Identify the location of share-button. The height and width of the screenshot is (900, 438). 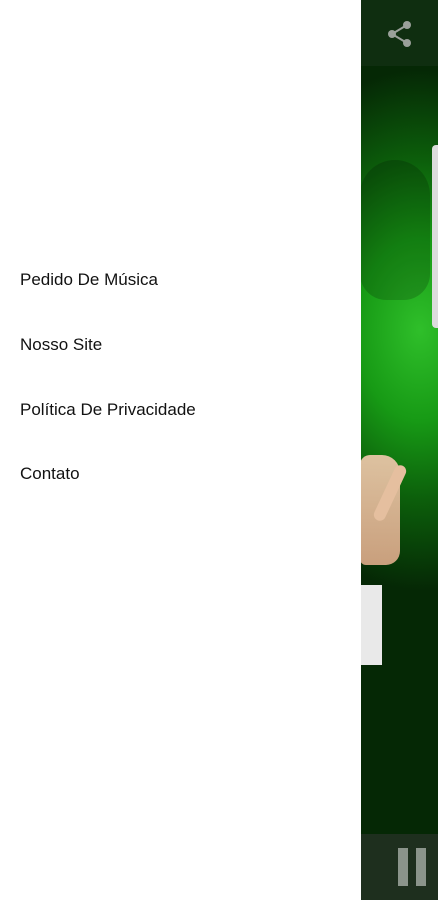
(400, 34).